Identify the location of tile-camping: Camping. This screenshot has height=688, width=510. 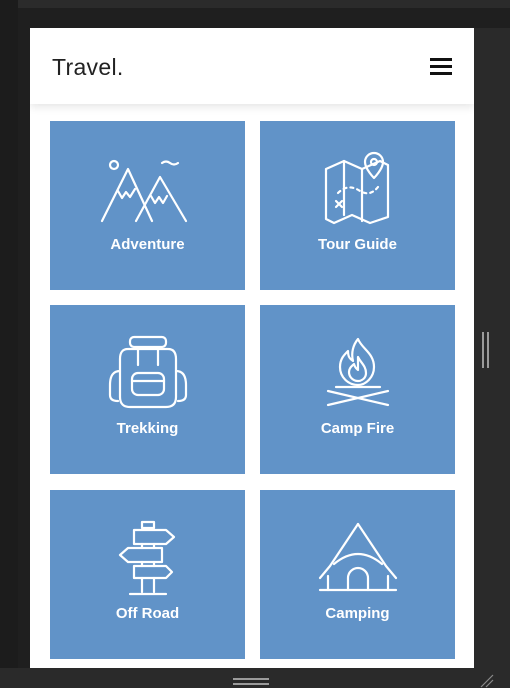
(357, 574).